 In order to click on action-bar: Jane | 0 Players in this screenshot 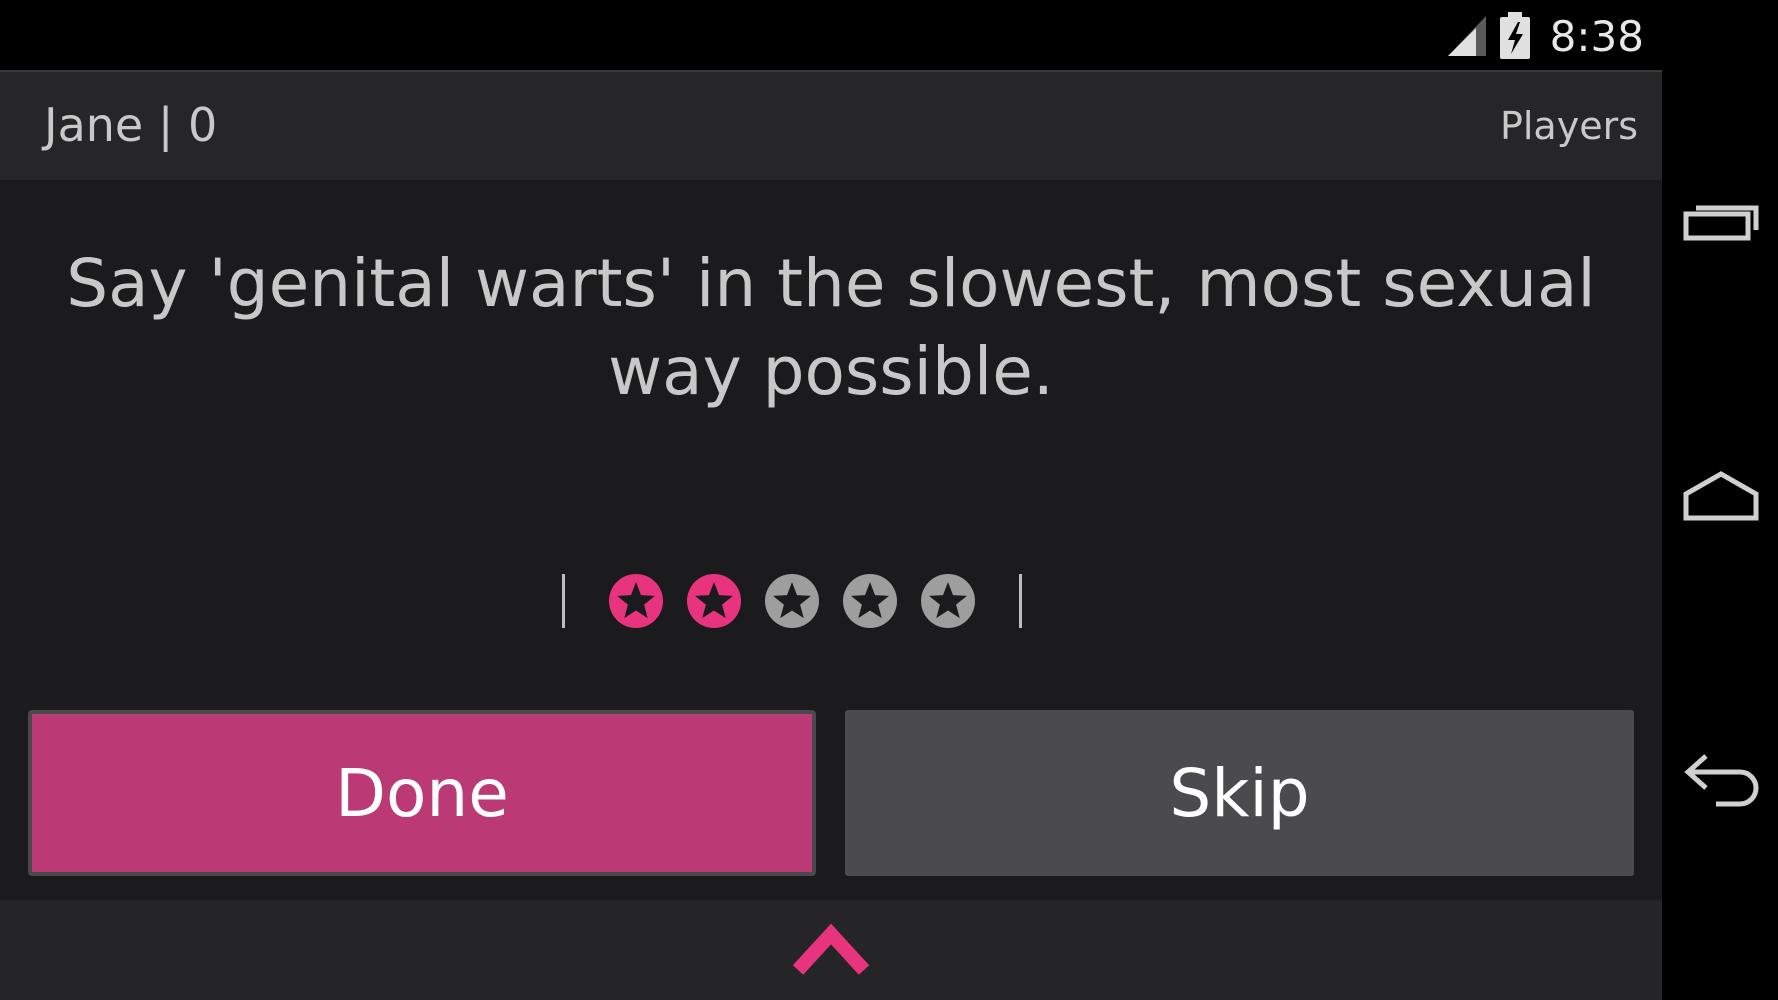, I will do `click(831, 125)`.